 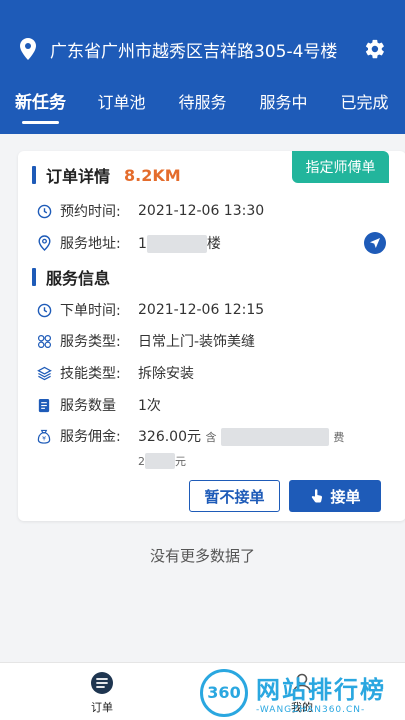 What do you see at coordinates (149, 406) in the screenshot?
I see `service-quantity-value: 1次` at bounding box center [149, 406].